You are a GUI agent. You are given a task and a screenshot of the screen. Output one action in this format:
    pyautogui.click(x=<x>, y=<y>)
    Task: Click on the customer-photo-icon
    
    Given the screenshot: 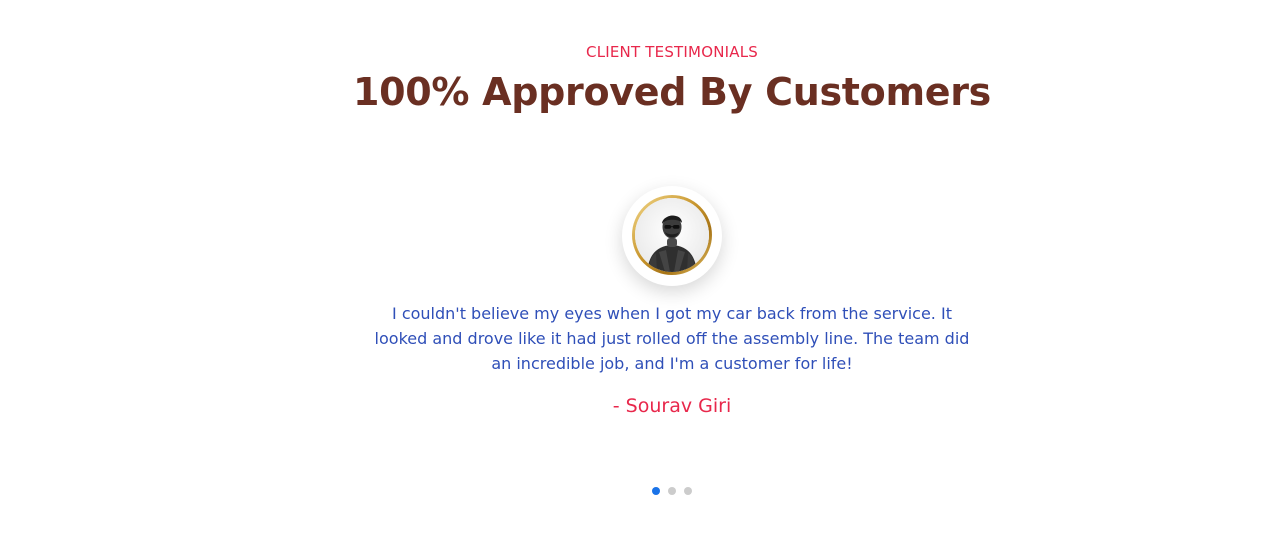 What is the action you would take?
    pyautogui.click(x=672, y=235)
    